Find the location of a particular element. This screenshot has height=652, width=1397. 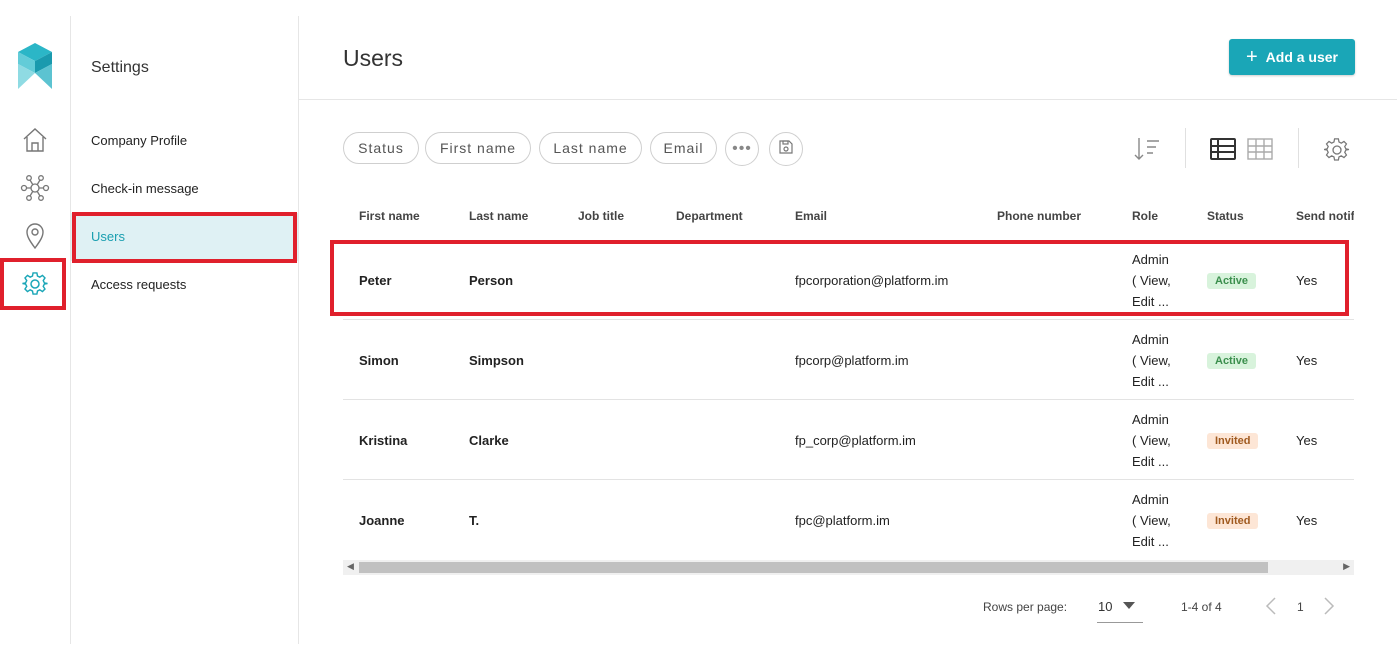

rail-location is located at coordinates (35, 236).